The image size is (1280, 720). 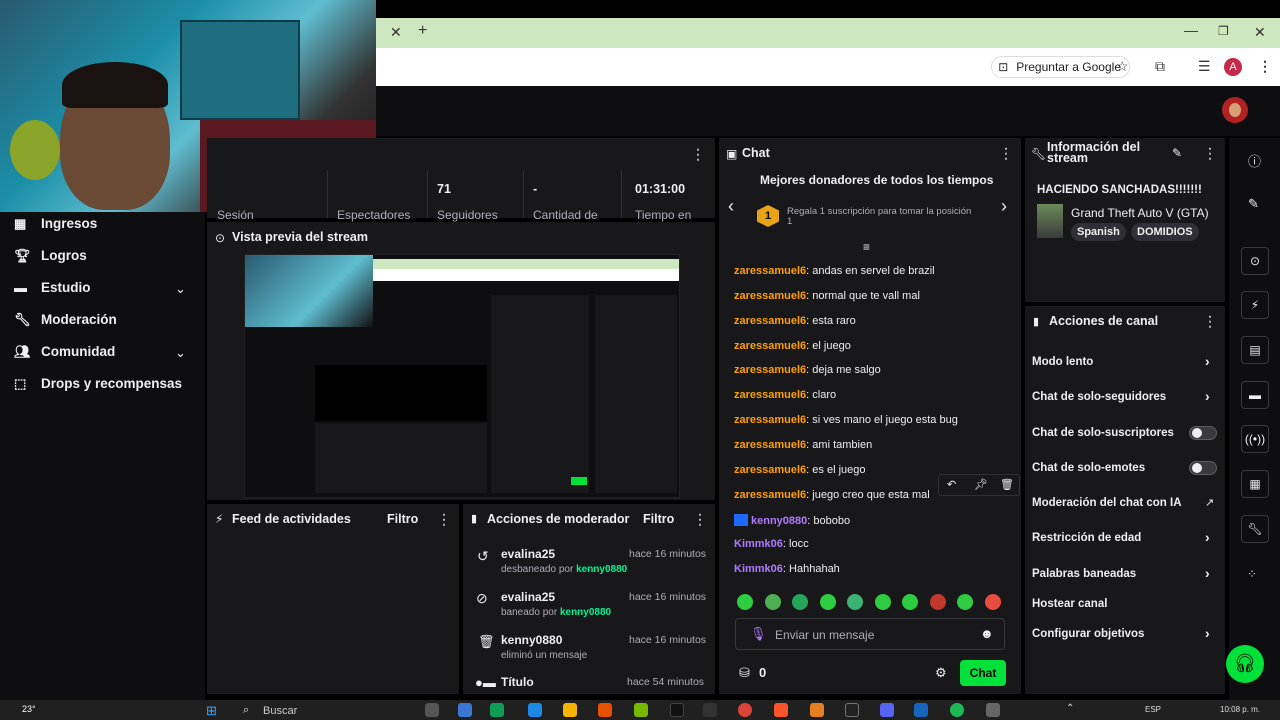 I want to click on sidebar-item-estudio: ▬ Estudio, so click(x=52, y=287).